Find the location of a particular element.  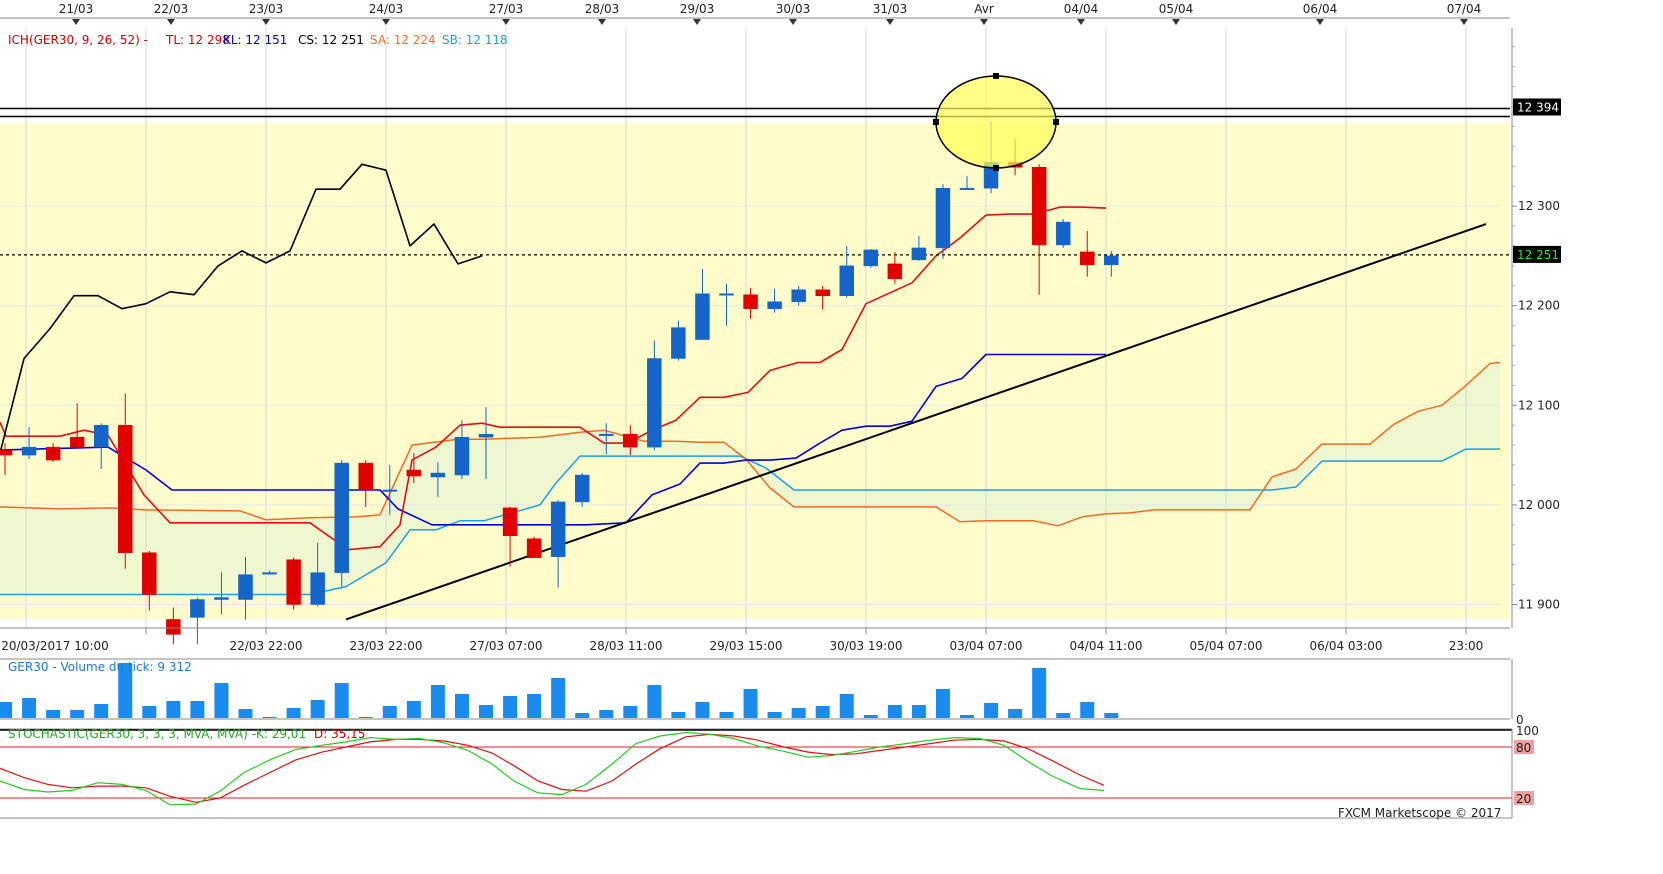

time-label-8: 04/04 11:00 is located at coordinates (1106, 646).